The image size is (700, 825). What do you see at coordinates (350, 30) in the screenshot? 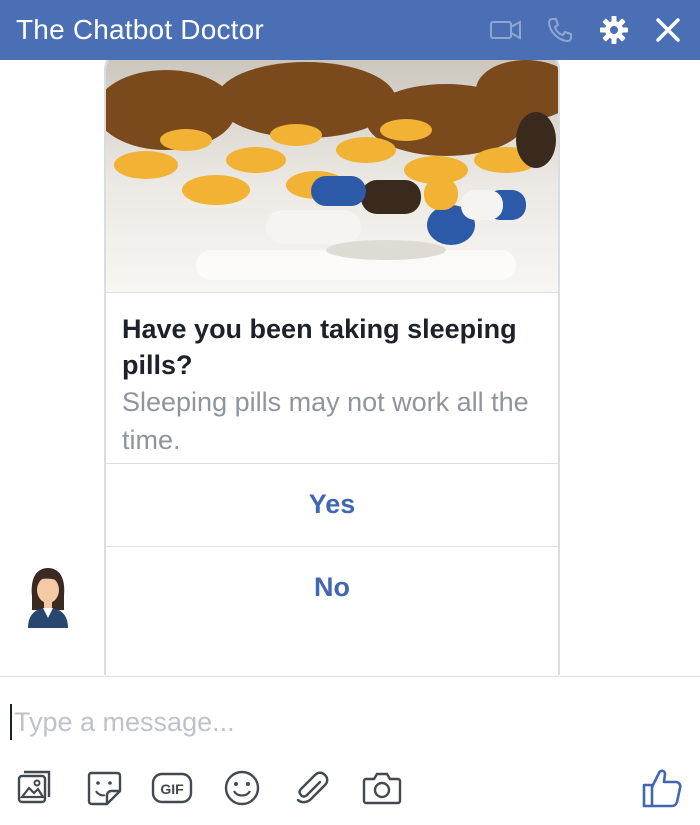
I see `chat-header: The Chatbot Doctor` at bounding box center [350, 30].